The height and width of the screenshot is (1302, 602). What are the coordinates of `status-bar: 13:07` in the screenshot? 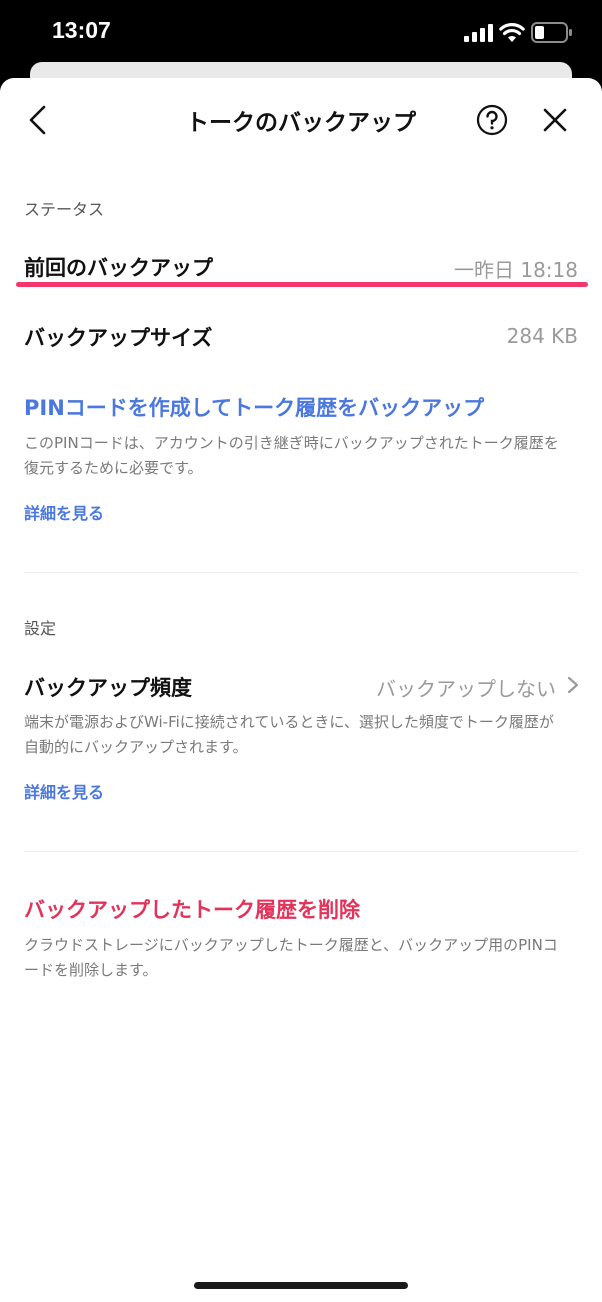 It's located at (301, 33).